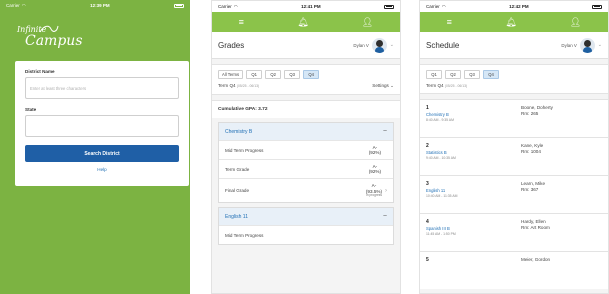  What do you see at coordinates (383, 86) in the screenshot?
I see `settings-dropdown: Settings ⌄` at bounding box center [383, 86].